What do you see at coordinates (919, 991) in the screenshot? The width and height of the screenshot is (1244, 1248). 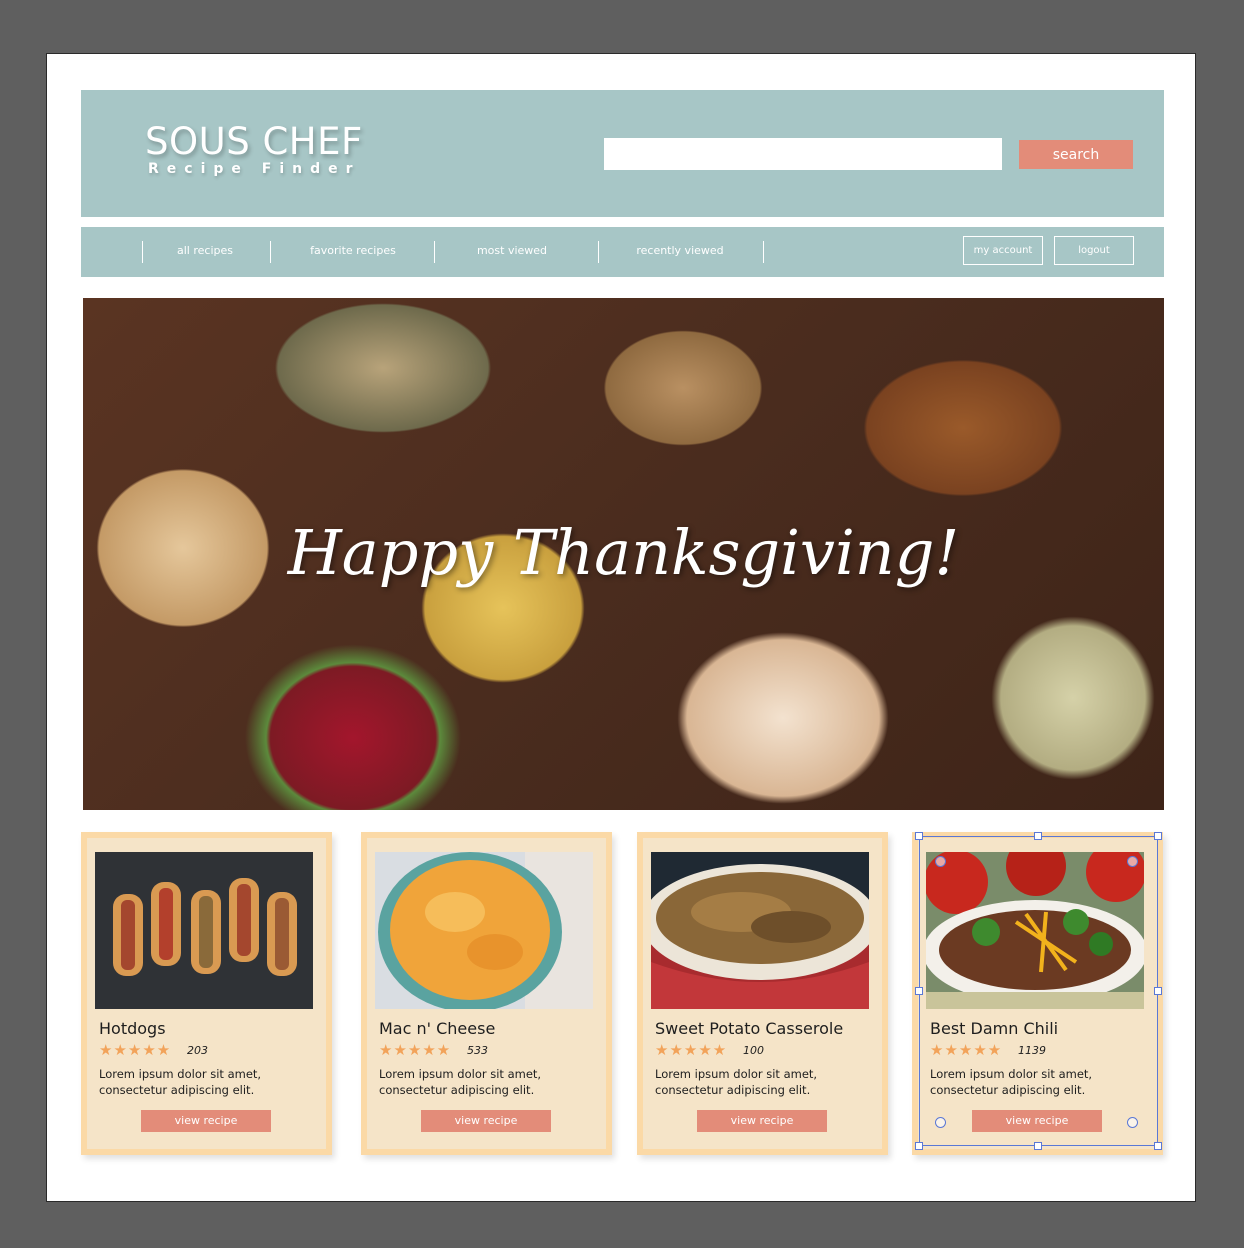 I see `resize-handle-middle-left` at bounding box center [919, 991].